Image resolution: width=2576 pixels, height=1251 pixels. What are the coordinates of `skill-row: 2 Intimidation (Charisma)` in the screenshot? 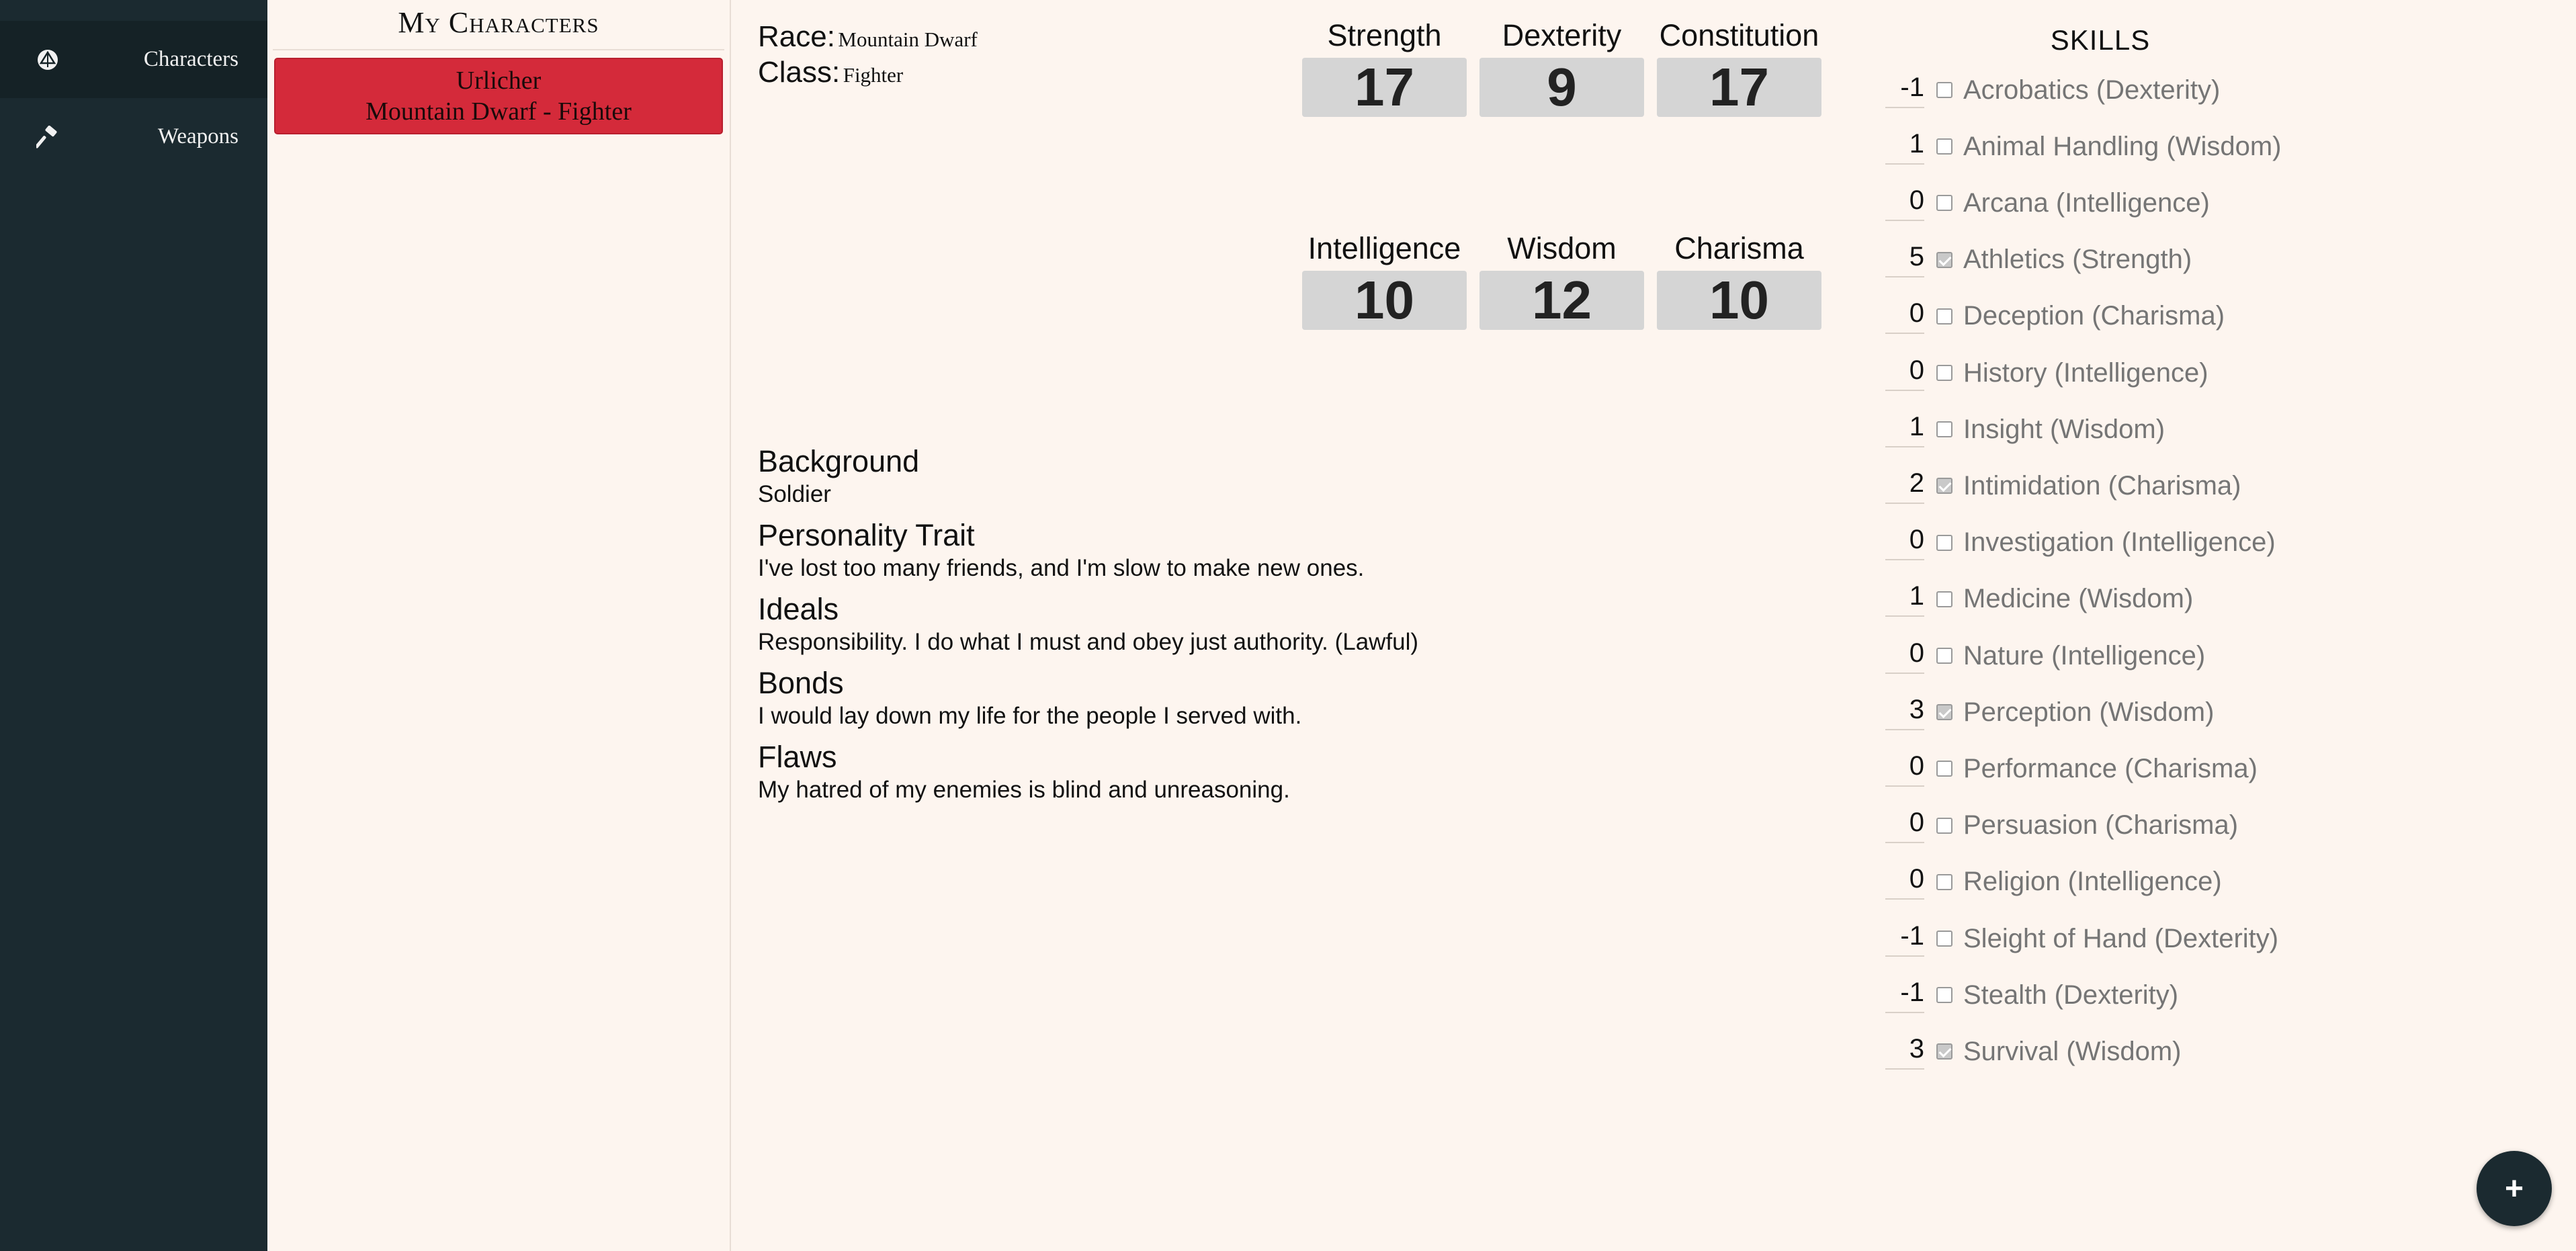 It's located at (2063, 486).